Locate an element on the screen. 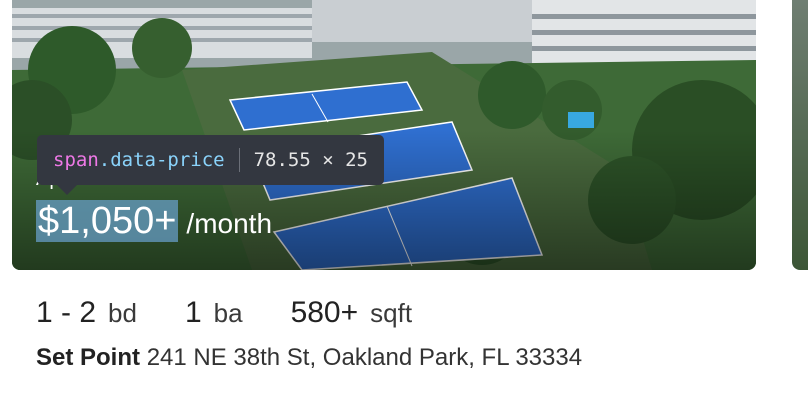  sqft-unit: sqft is located at coordinates (391, 313).